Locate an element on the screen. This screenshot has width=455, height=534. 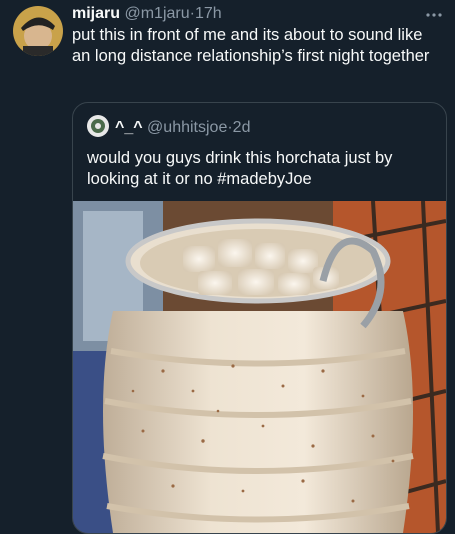
tweet-header: mijaru @m1jaru·17h is located at coordinates (147, 14).